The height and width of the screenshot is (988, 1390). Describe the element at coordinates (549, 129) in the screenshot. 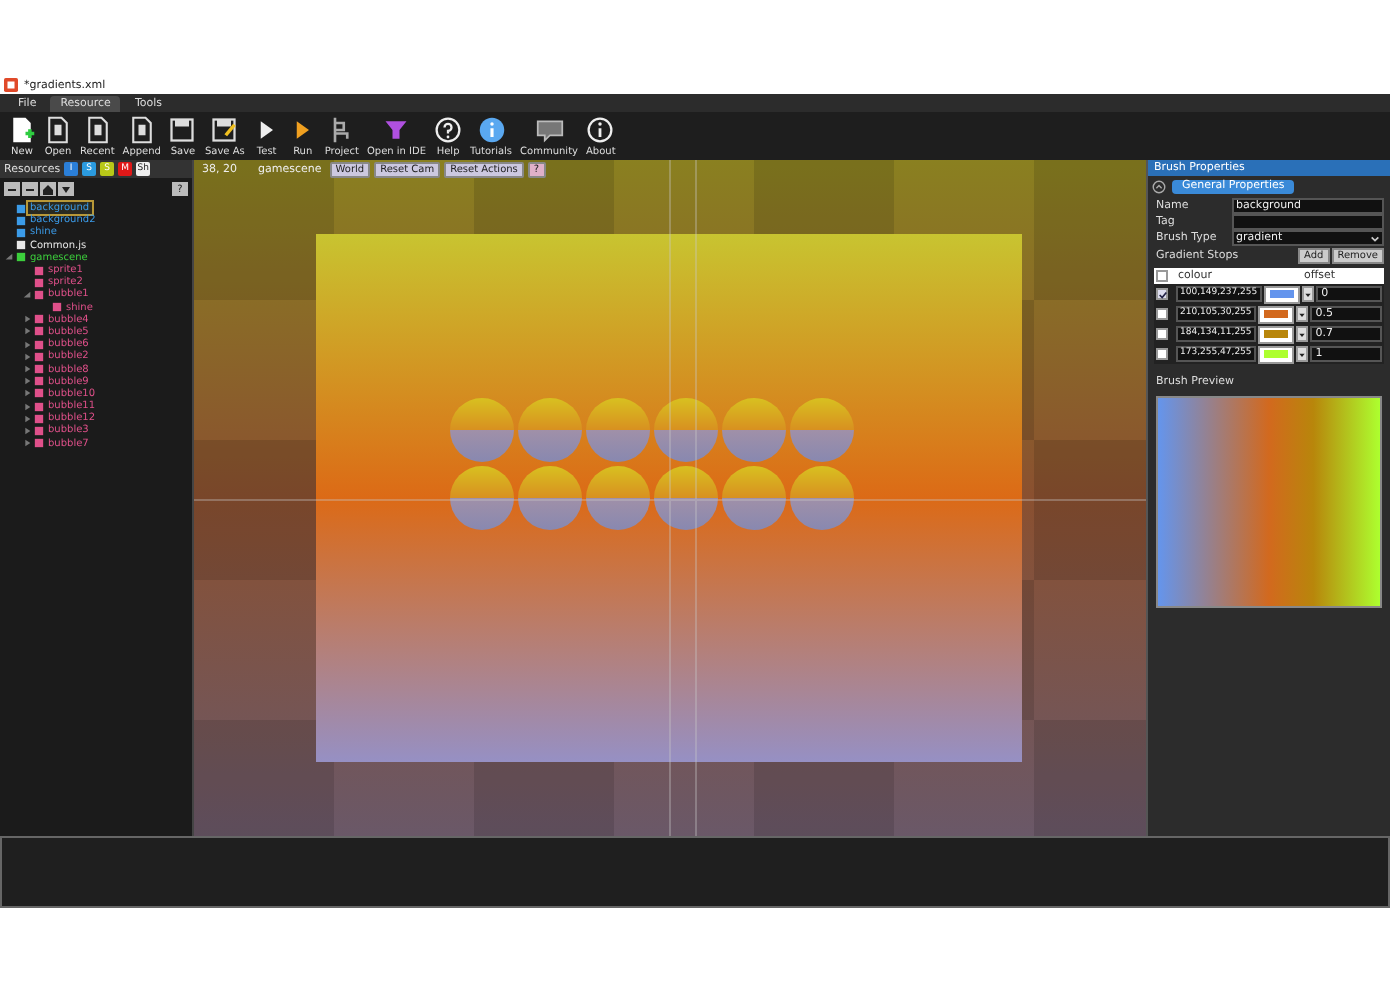

I see `speech-bubble-icon` at that location.